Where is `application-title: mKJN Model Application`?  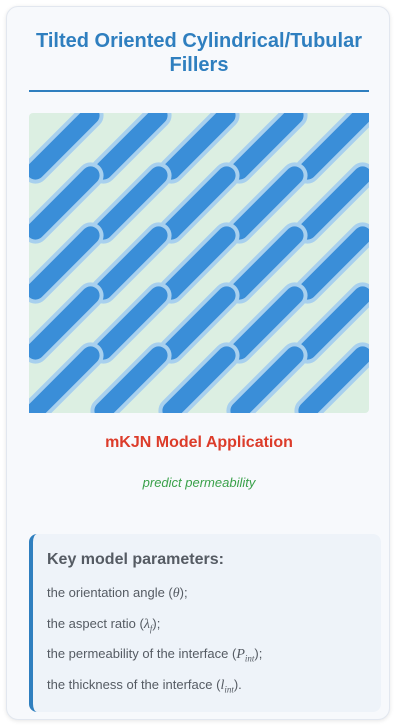
application-title: mKJN Model Application is located at coordinates (199, 442).